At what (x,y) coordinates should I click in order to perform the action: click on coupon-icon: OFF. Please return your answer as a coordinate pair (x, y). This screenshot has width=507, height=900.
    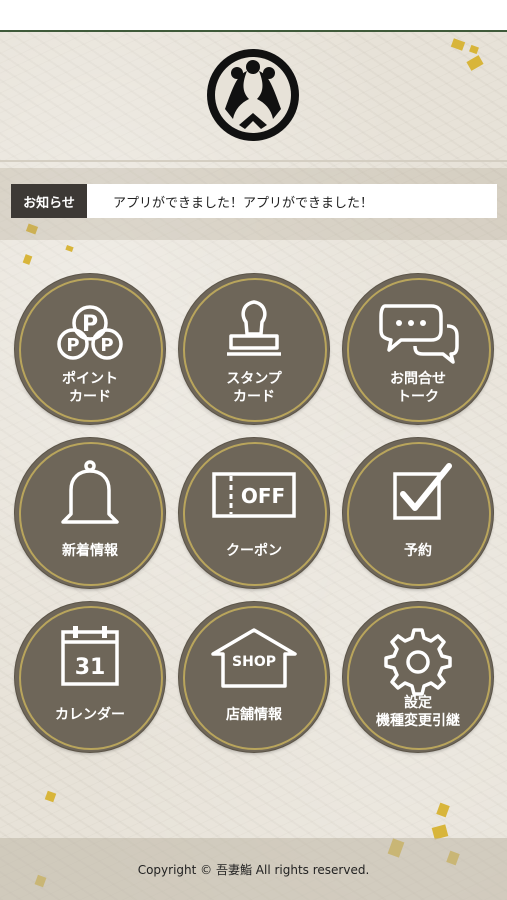
    Looking at the image, I should click on (254, 495).